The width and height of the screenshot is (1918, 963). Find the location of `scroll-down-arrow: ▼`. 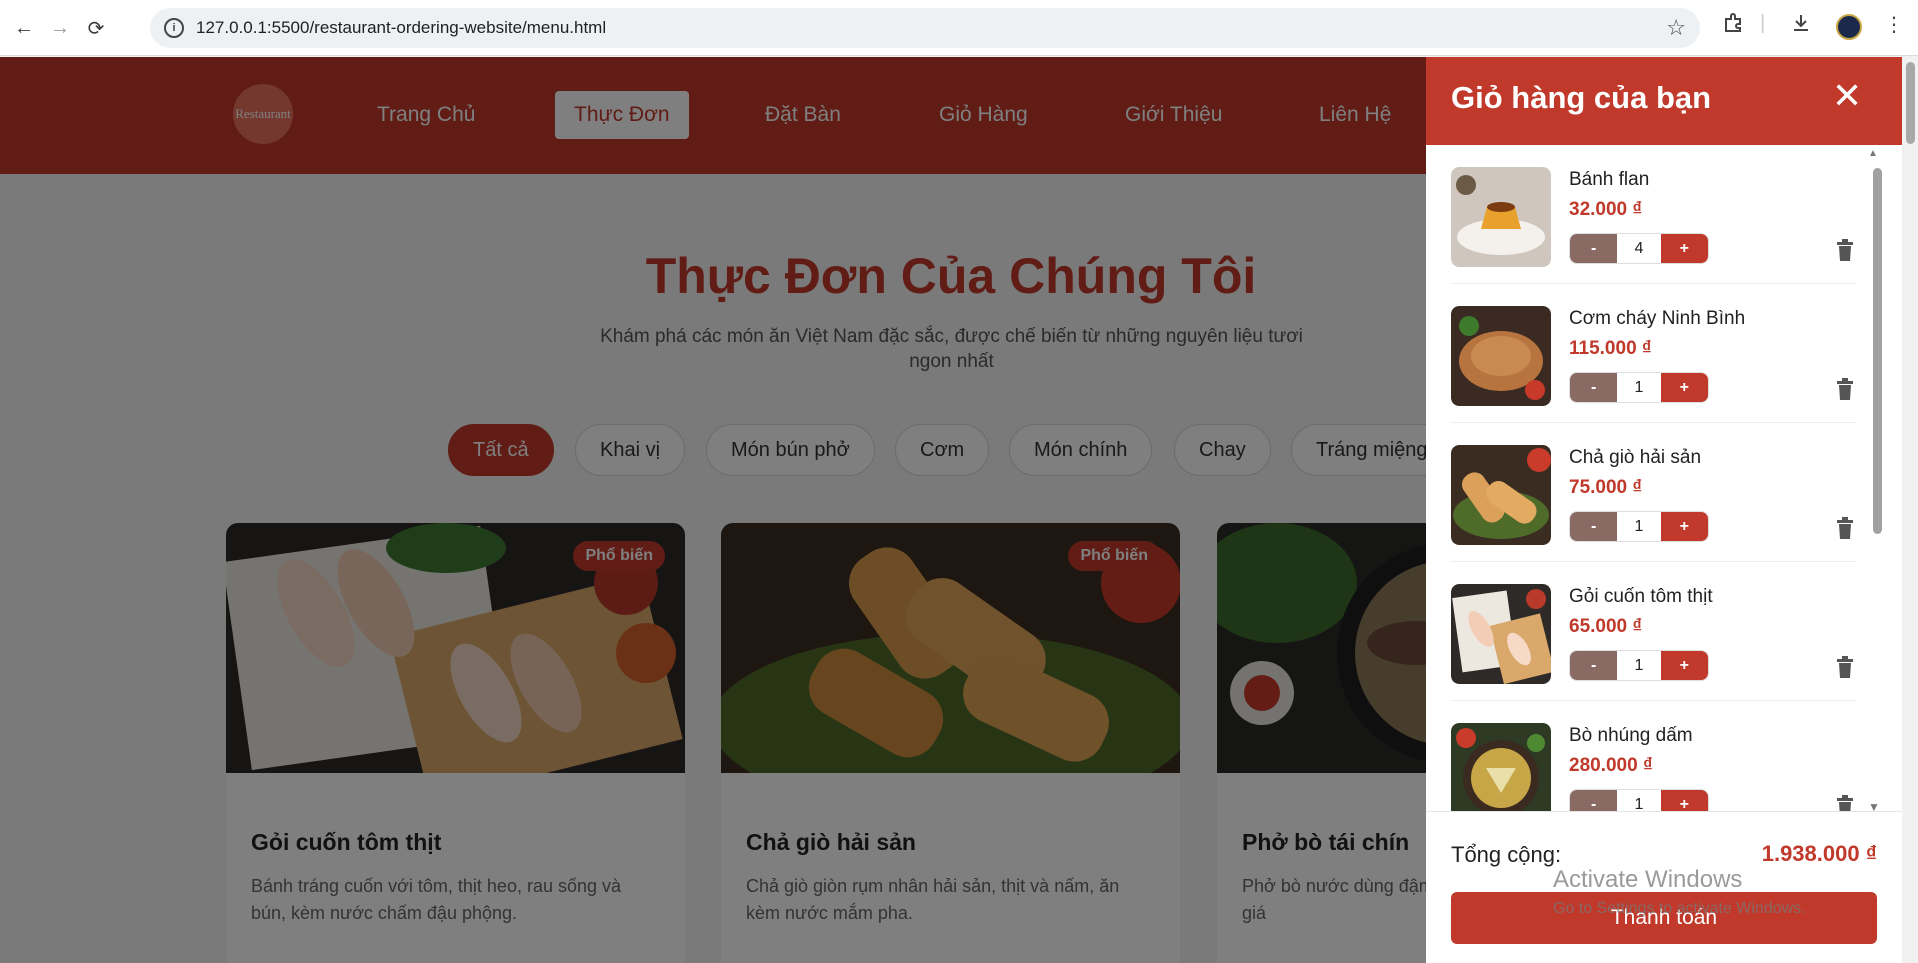

scroll-down-arrow: ▼ is located at coordinates (1874, 807).